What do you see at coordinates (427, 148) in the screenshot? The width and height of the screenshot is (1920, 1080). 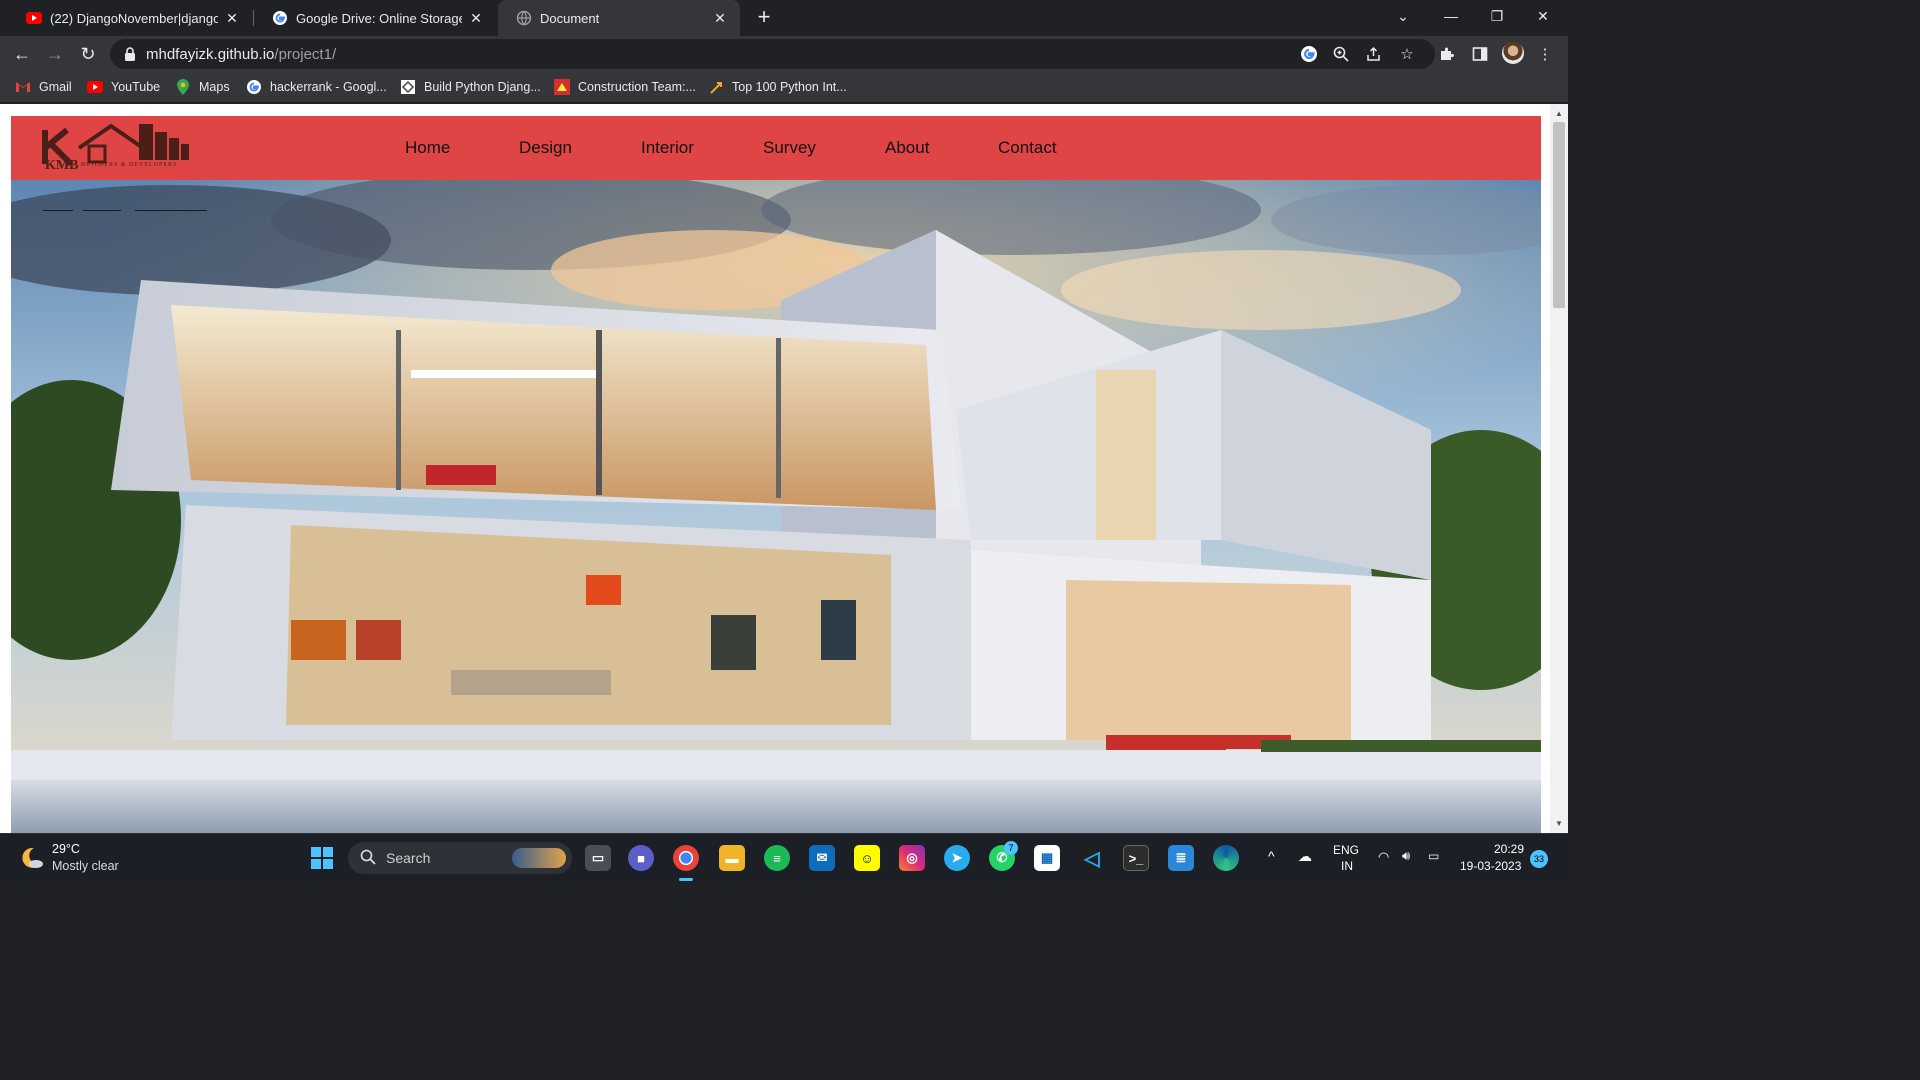 I see `nav-home: Home` at bounding box center [427, 148].